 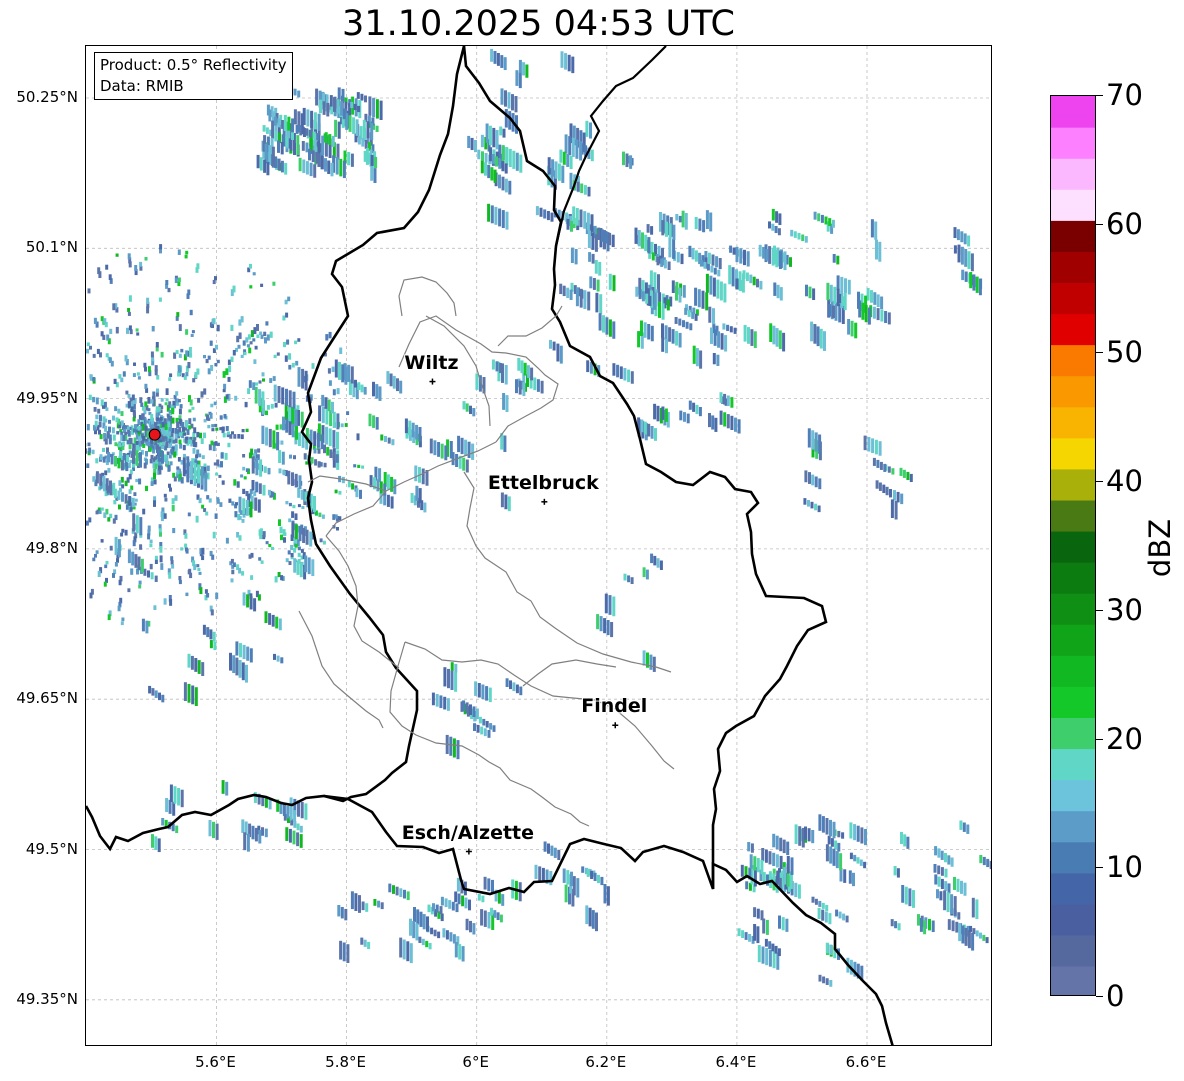 I want to click on lon-tick-label: 6.2°E, so click(x=606, y=1062).